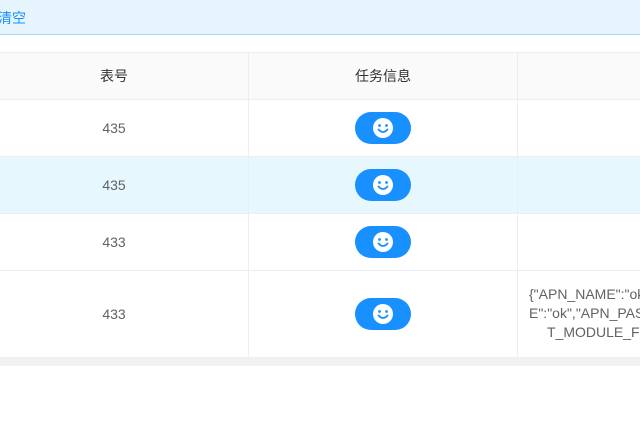  Describe the element at coordinates (584, 294) in the screenshot. I see `params-line: {"APN_NAME":"ok` at that location.